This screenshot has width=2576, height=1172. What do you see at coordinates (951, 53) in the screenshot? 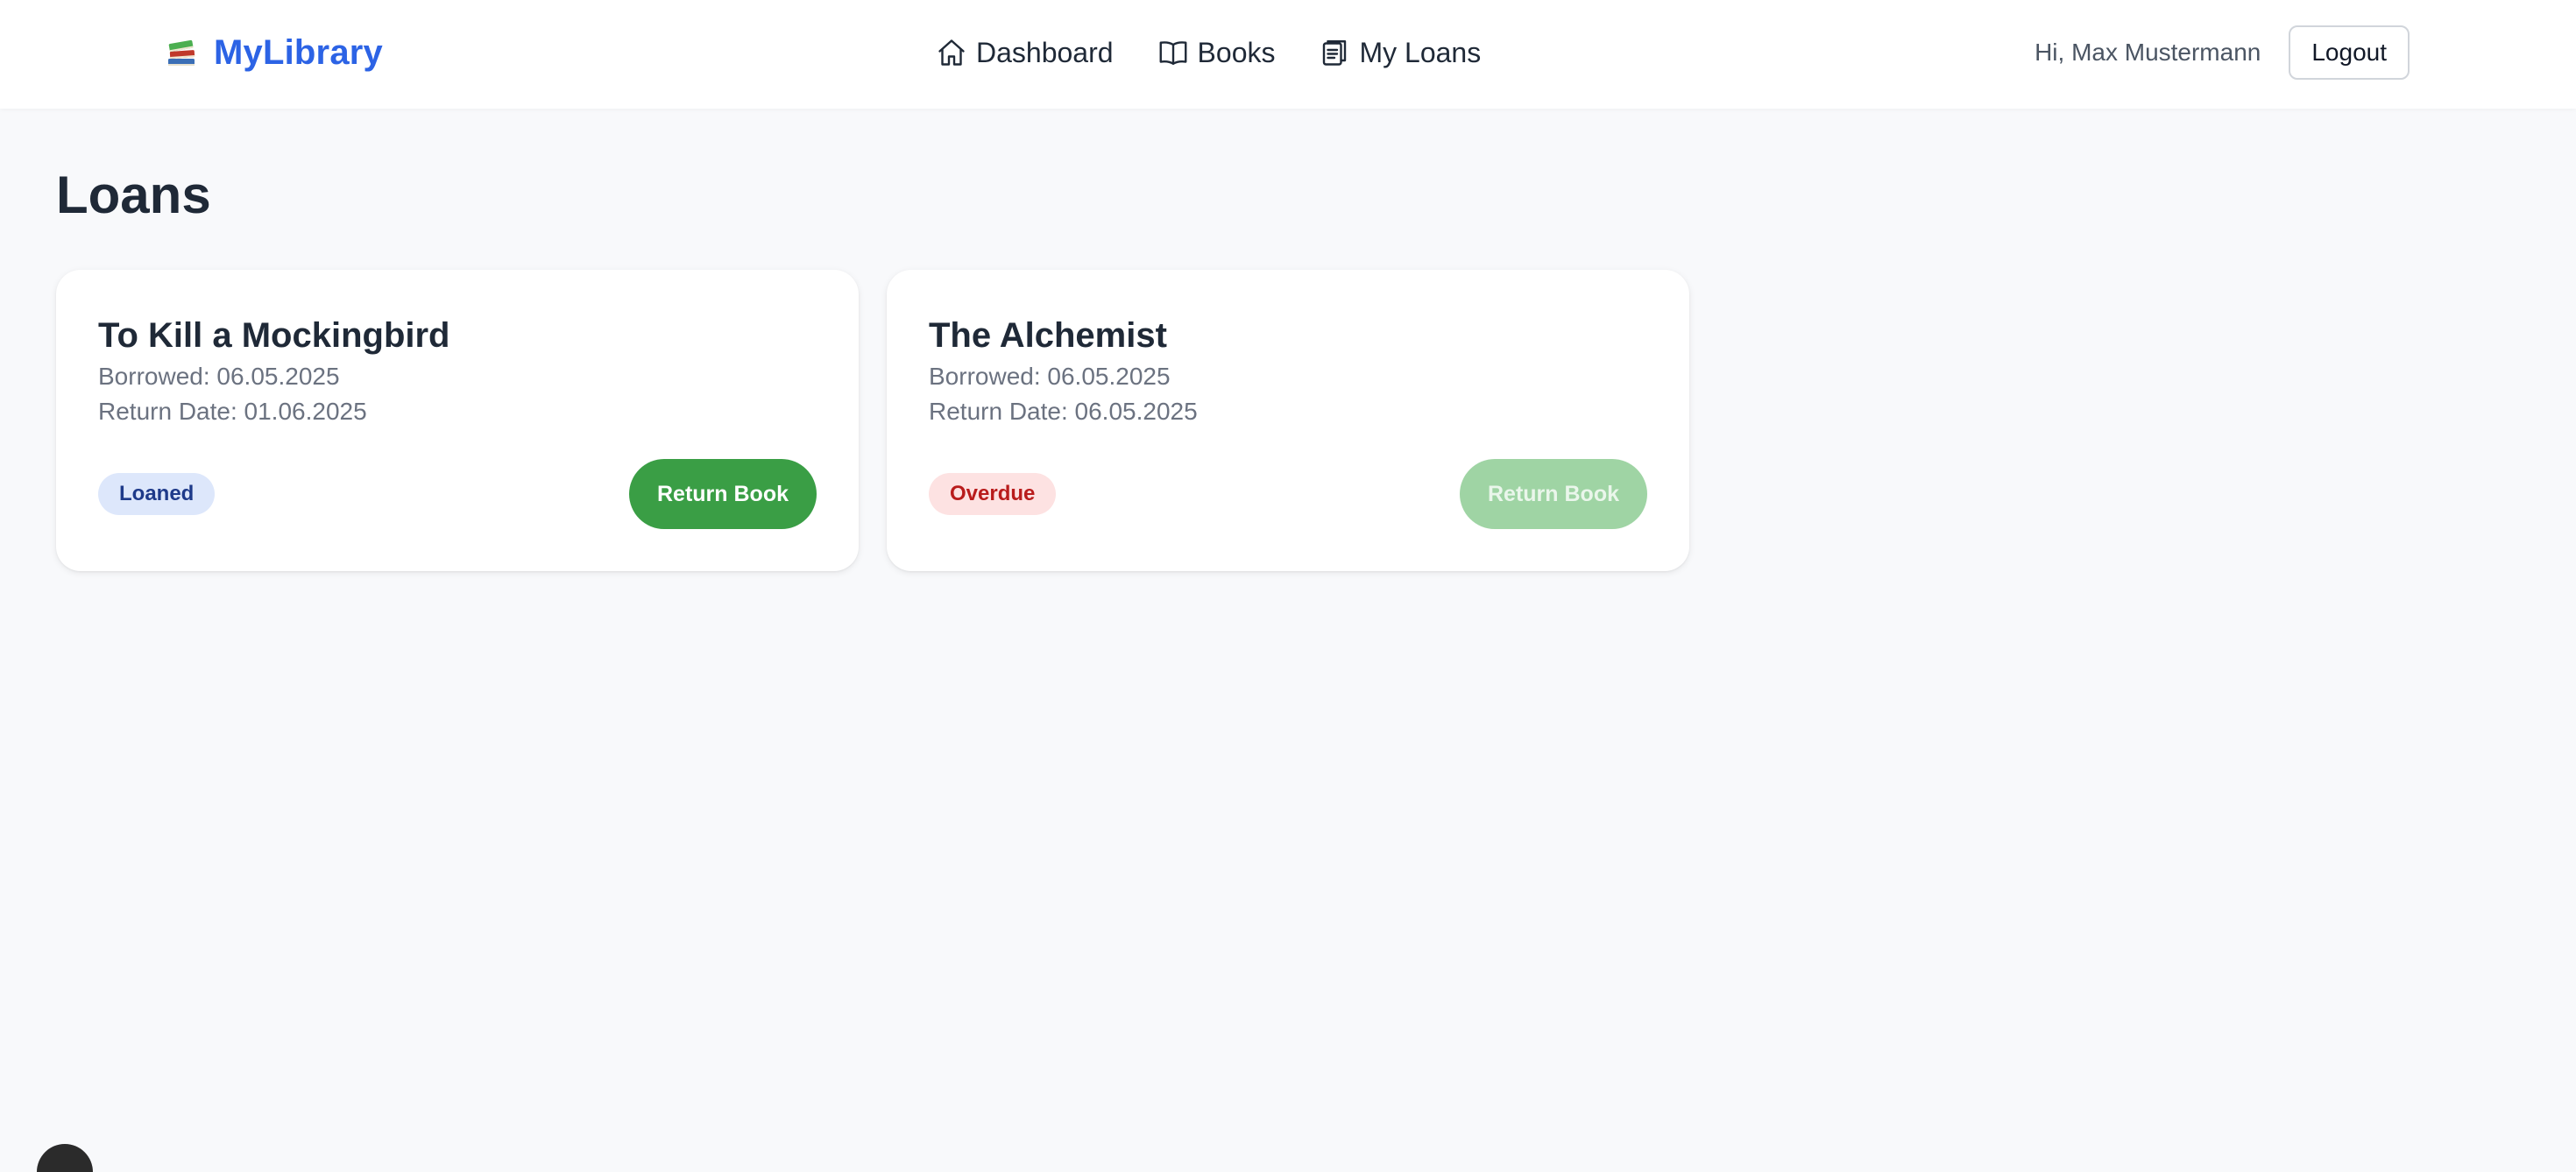
I see `home-icon` at bounding box center [951, 53].